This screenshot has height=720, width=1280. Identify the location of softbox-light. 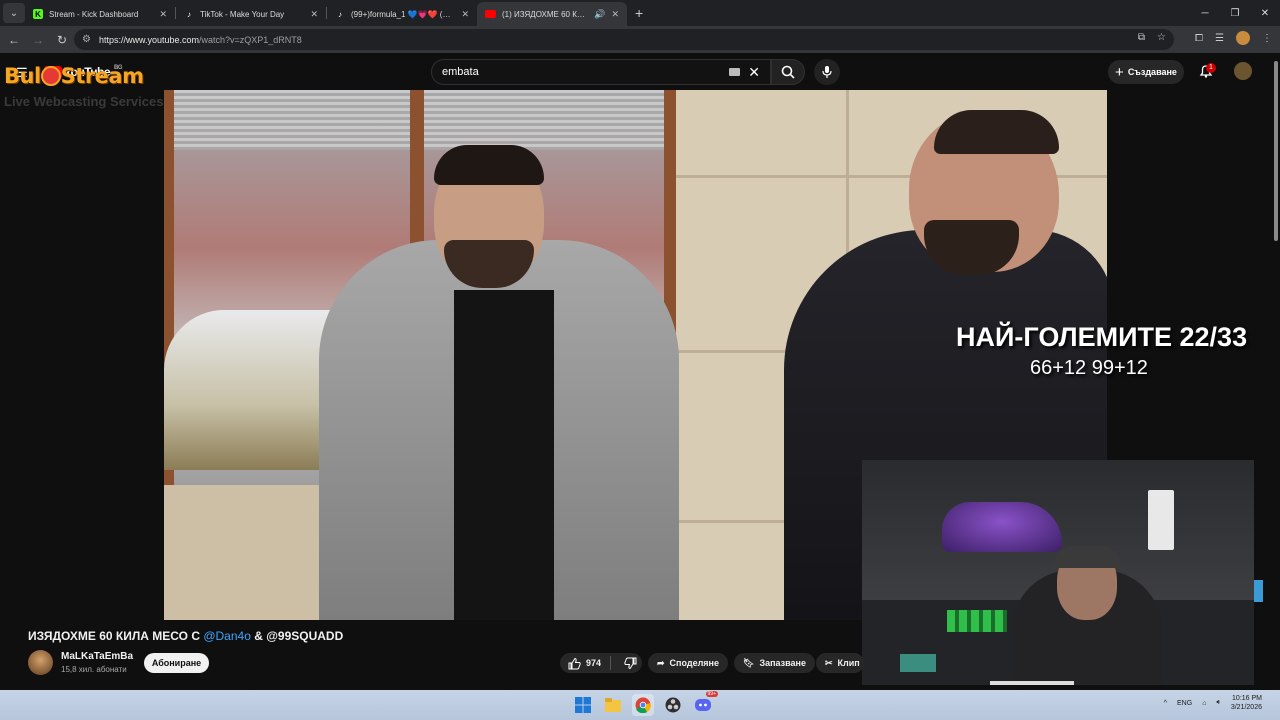
(1161, 520).